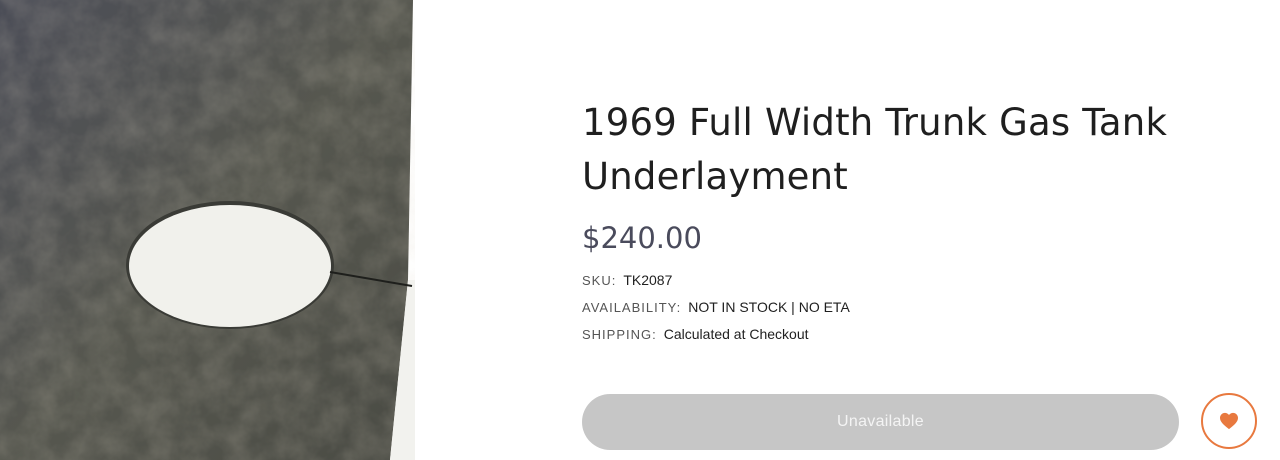 The image size is (1280, 460). I want to click on heart-icon, so click(1229, 421).